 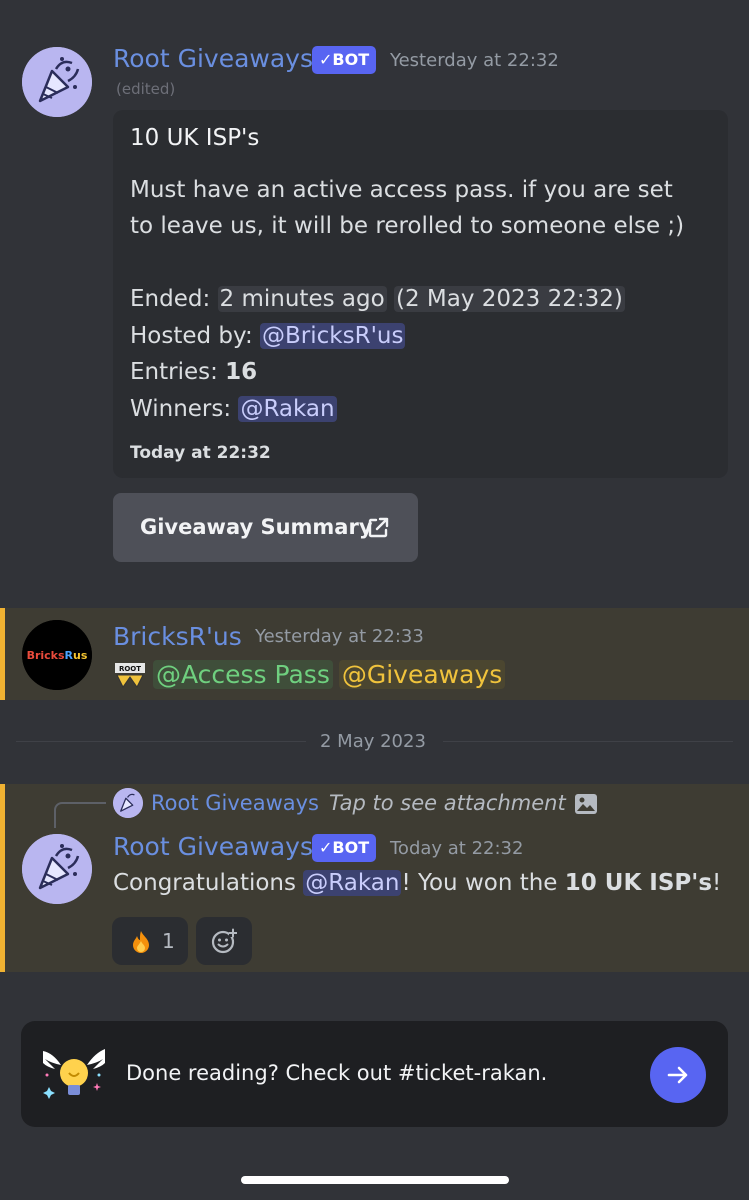 What do you see at coordinates (457, 848) in the screenshot?
I see `message-timestamp: Today at 22:32` at bounding box center [457, 848].